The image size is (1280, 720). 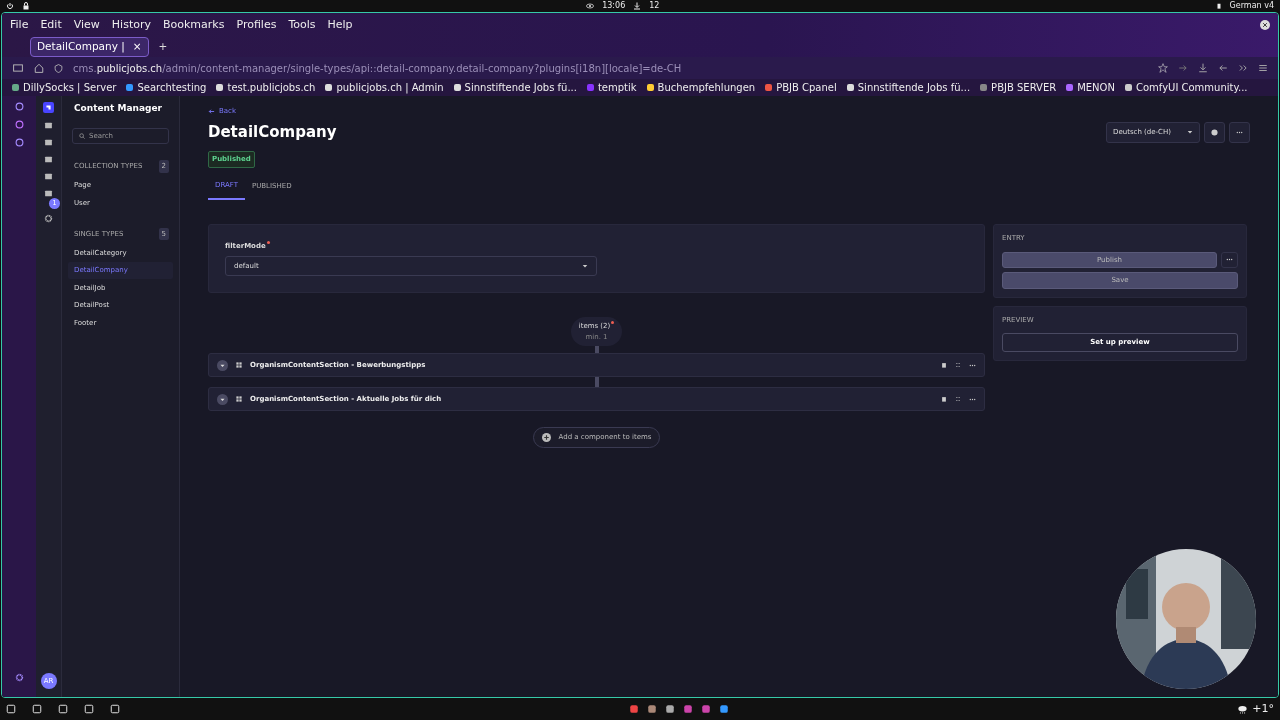 I want to click on power-icon, so click(x=10, y=6).